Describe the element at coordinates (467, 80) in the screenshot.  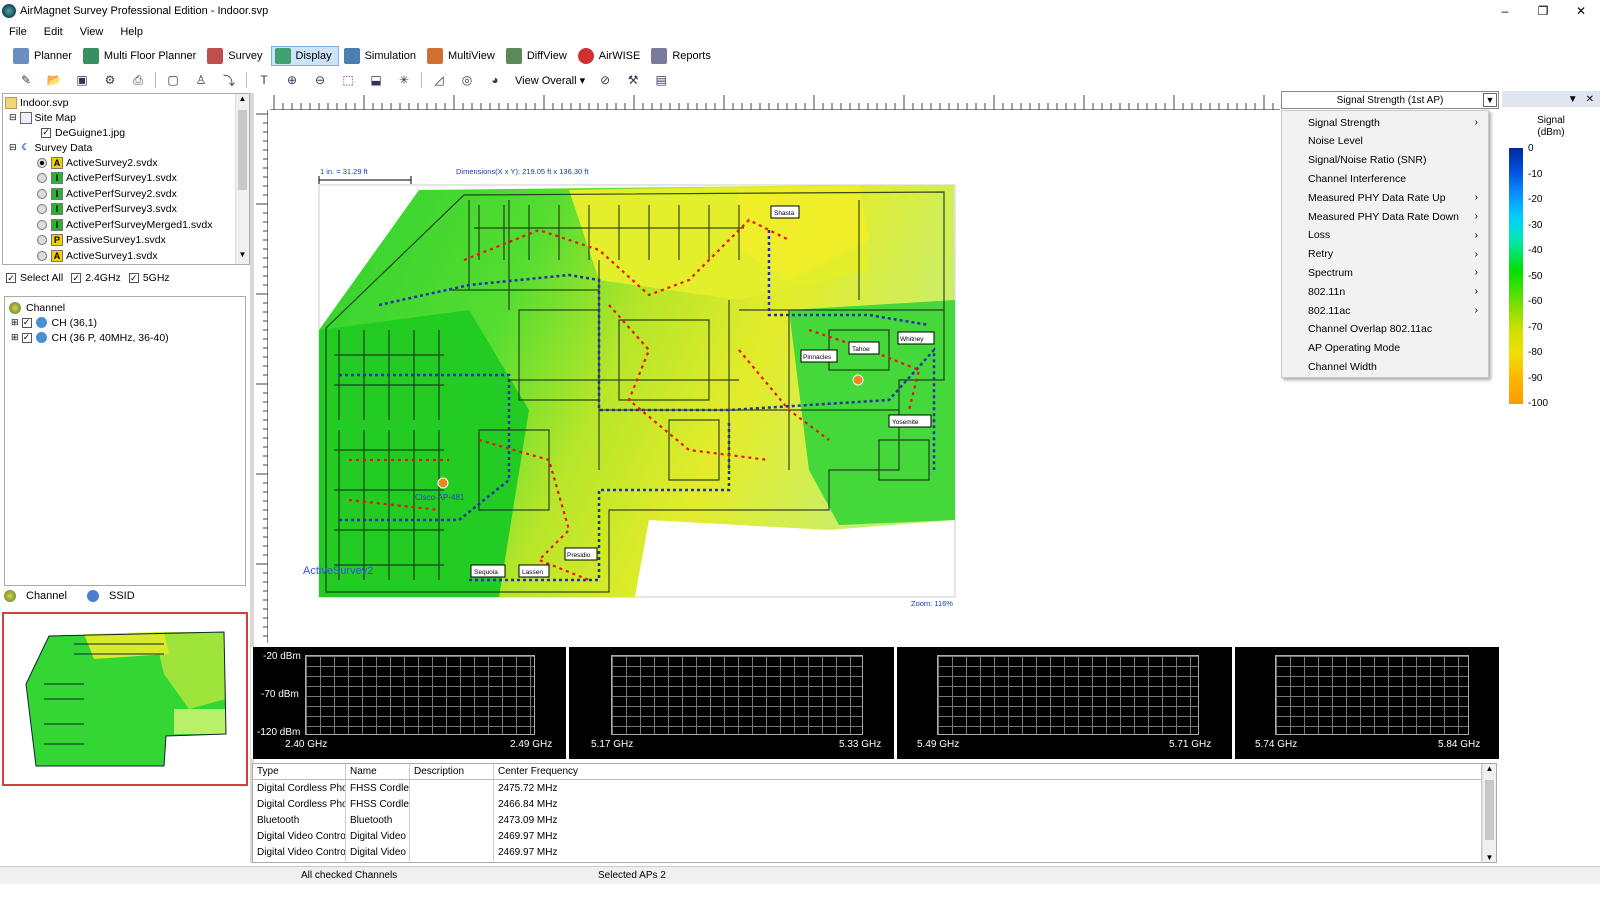
I see `globe-icon: ◎` at that location.